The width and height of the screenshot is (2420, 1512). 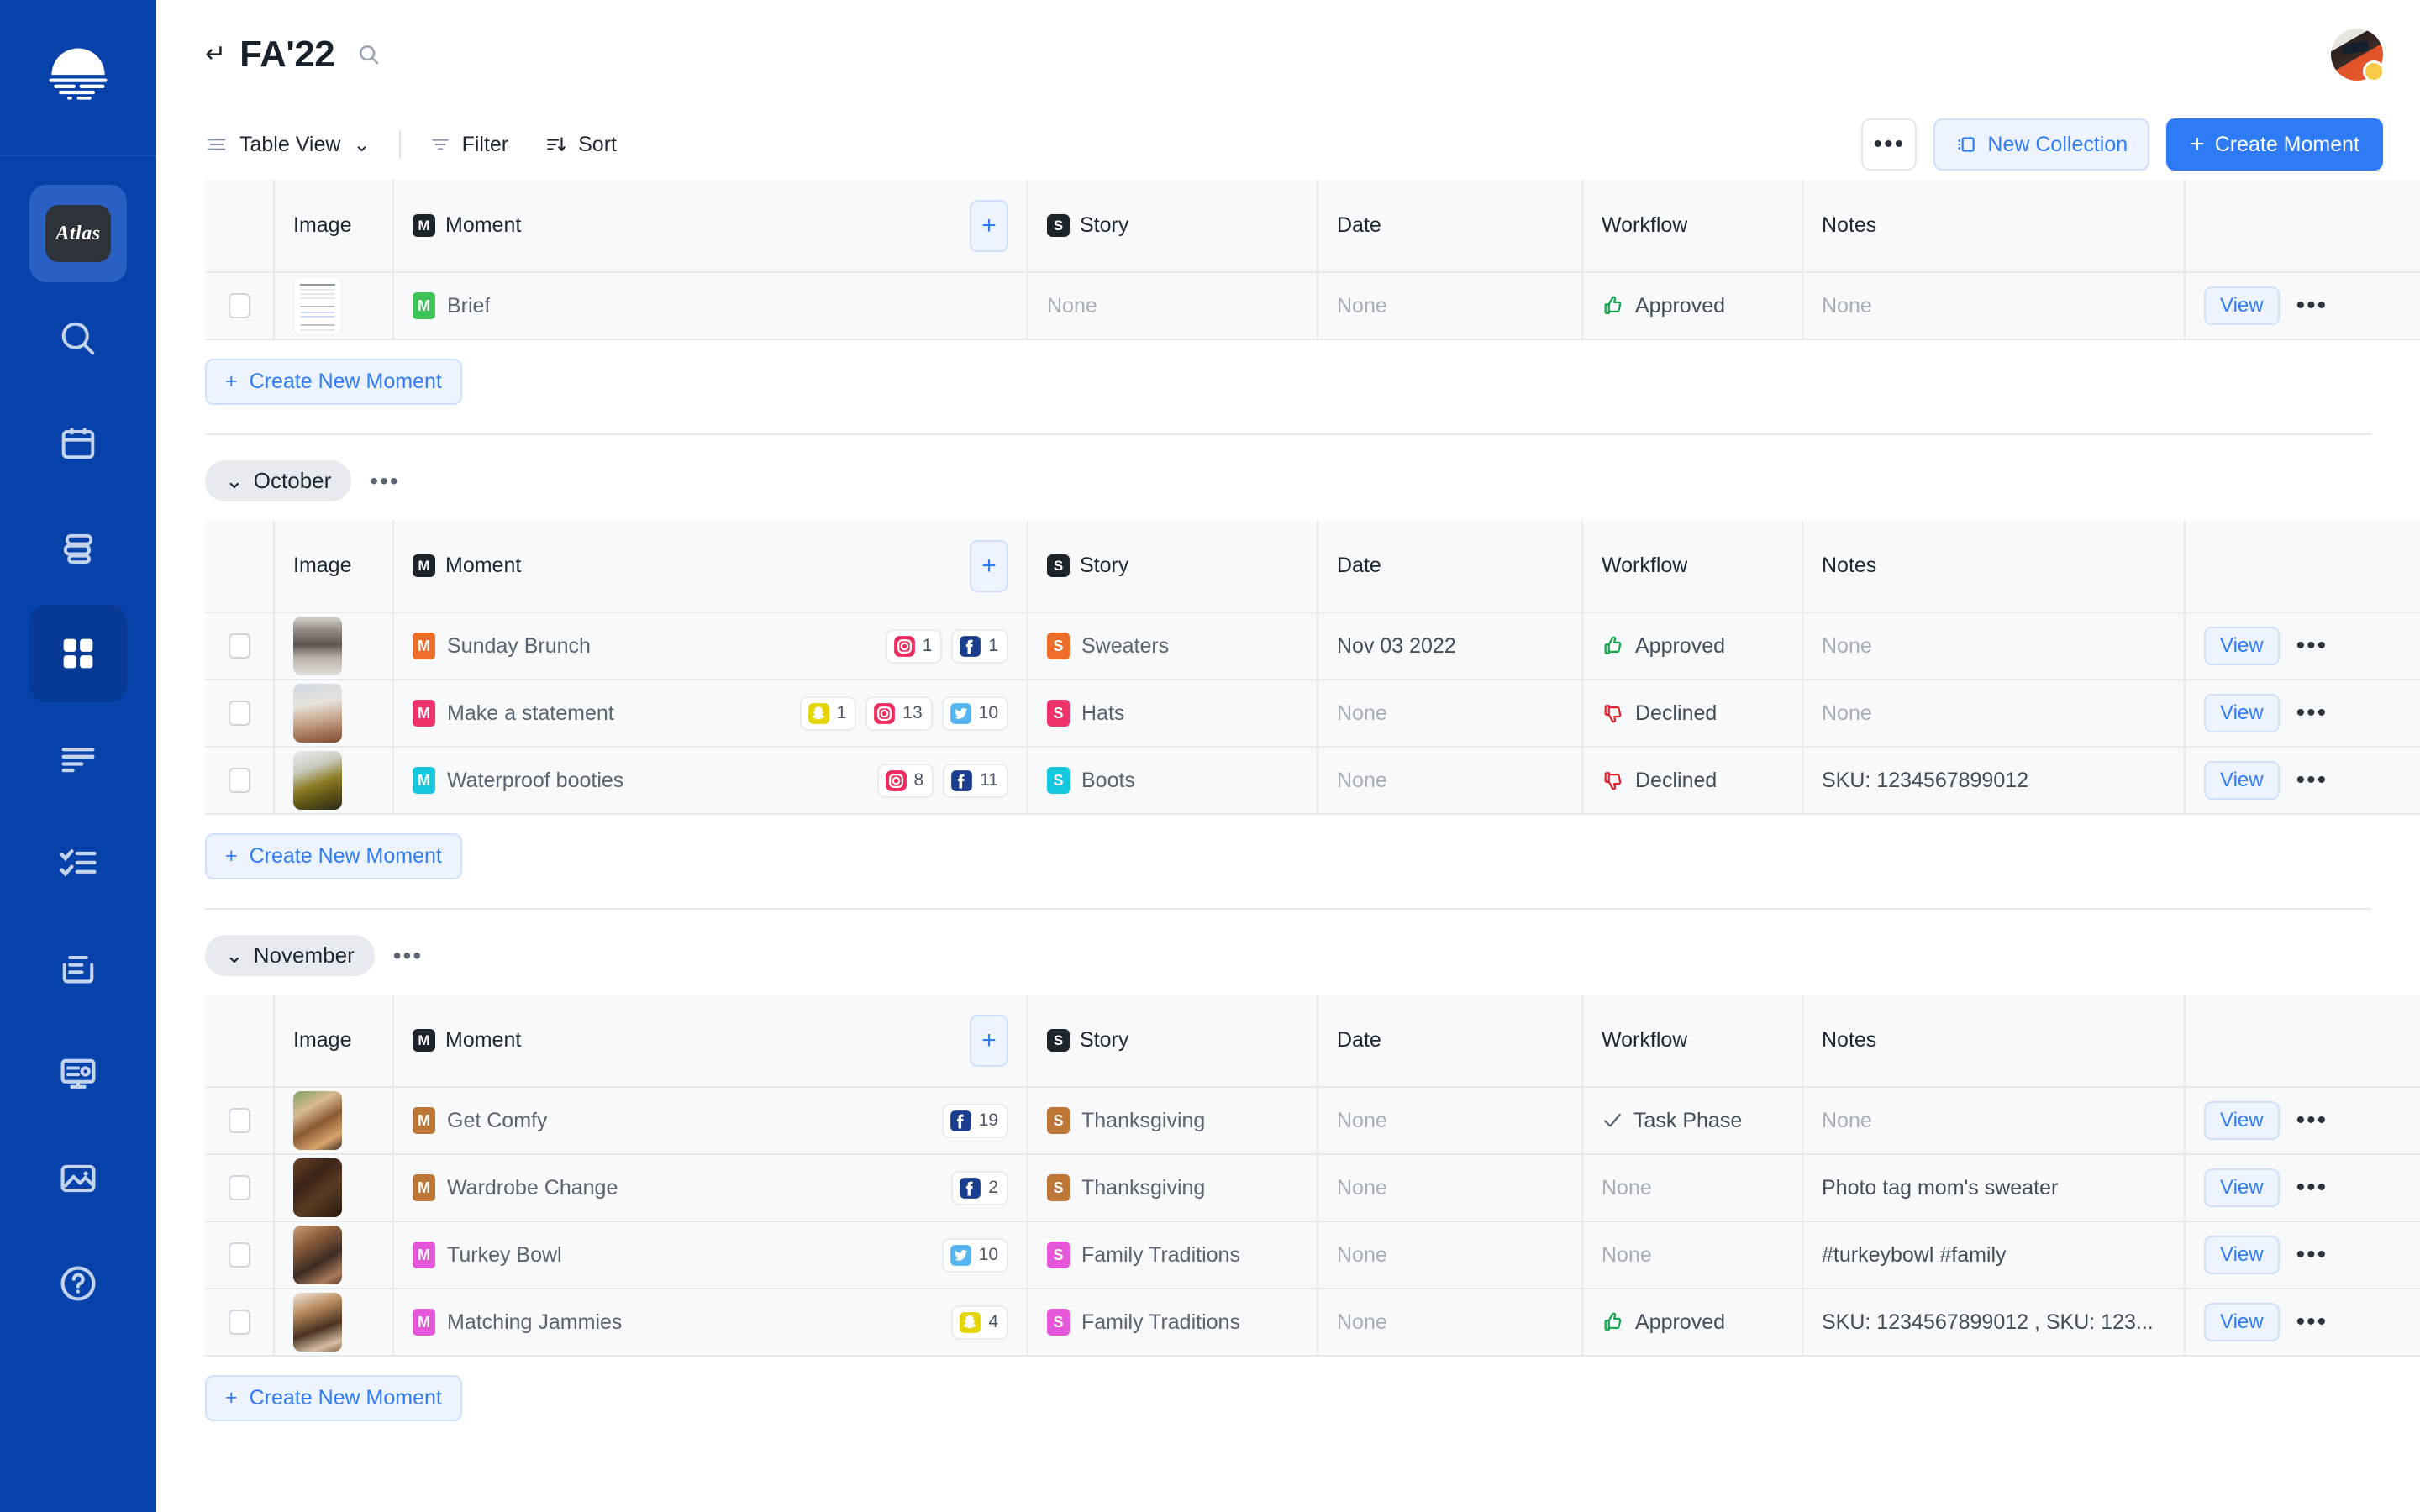 What do you see at coordinates (980, 1322) in the screenshot?
I see `social-badge-snapchat: 4` at bounding box center [980, 1322].